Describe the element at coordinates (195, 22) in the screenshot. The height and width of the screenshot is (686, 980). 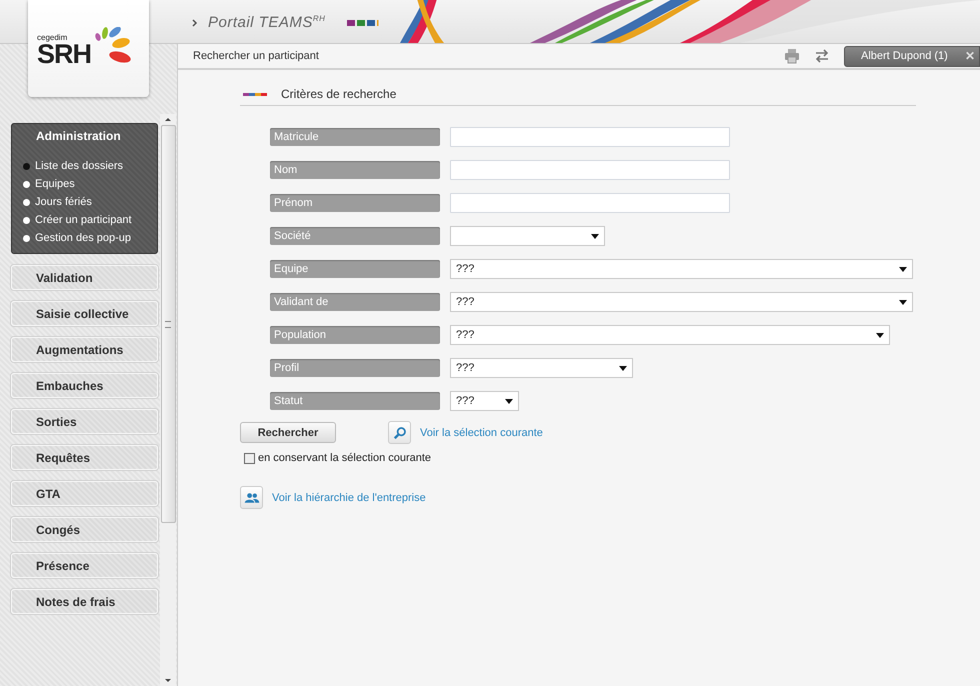
I see `chevron-icon` at that location.